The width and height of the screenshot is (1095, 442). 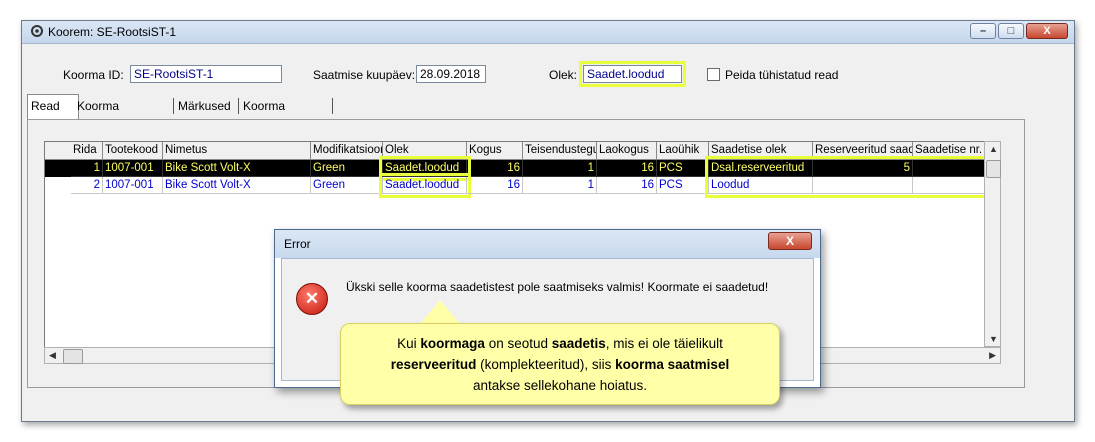 I want to click on dialog-title-bar: Error X, so click(x=547, y=244).